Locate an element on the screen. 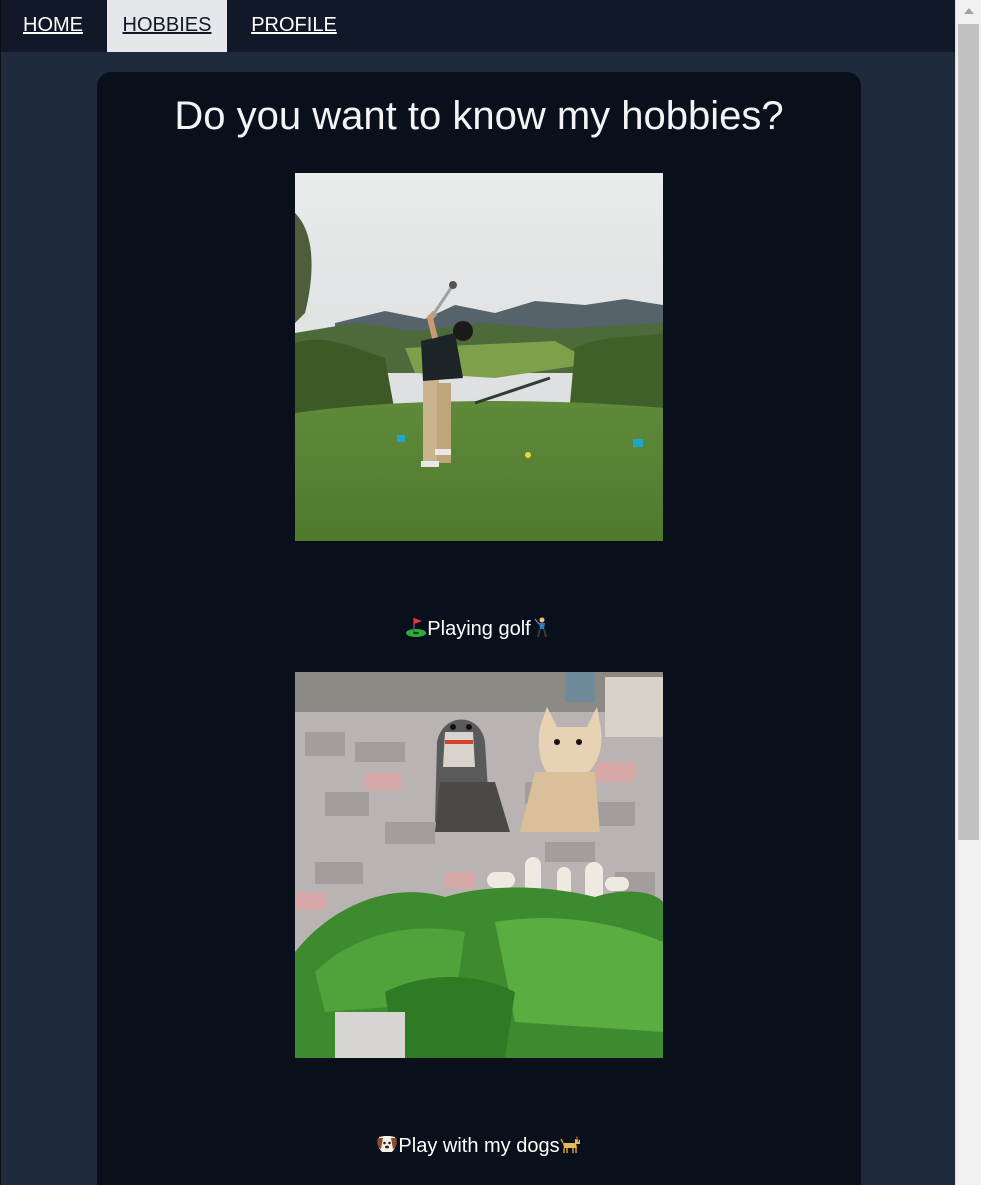 The width and height of the screenshot is (981, 1185). scrollbar-thumb is located at coordinates (968, 432).